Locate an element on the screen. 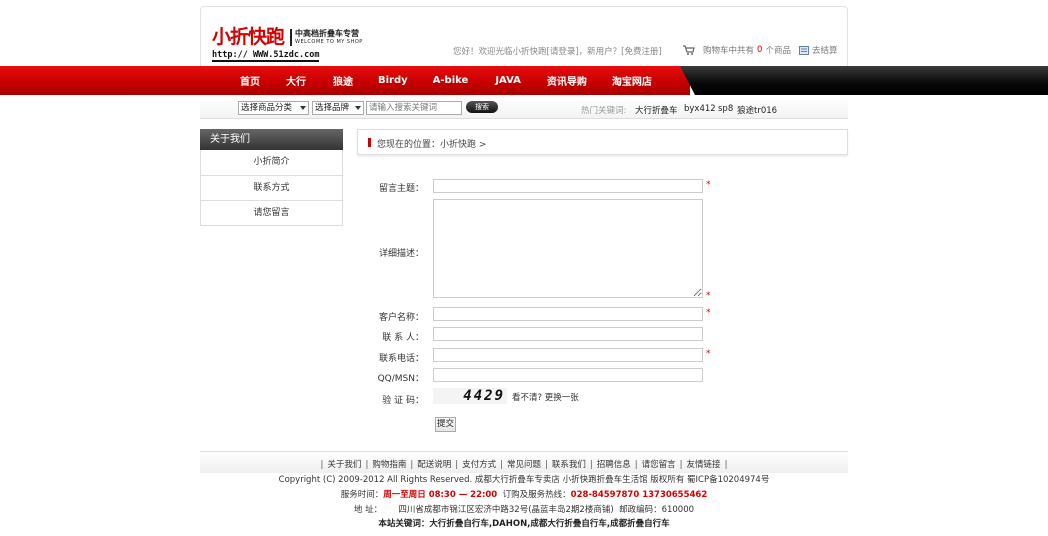  breadcrumb-text: 您现在的位置：小折快跑 > is located at coordinates (432, 145).